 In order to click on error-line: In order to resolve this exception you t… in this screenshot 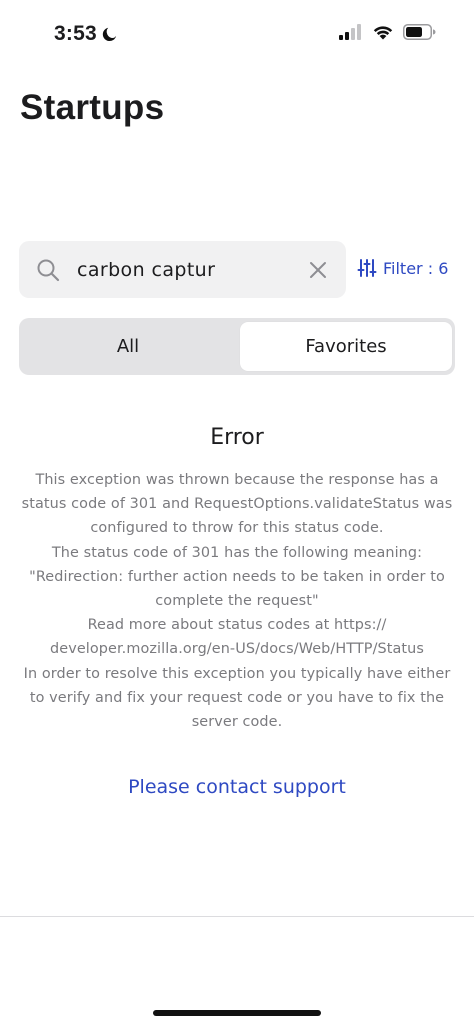, I will do `click(237, 673)`.